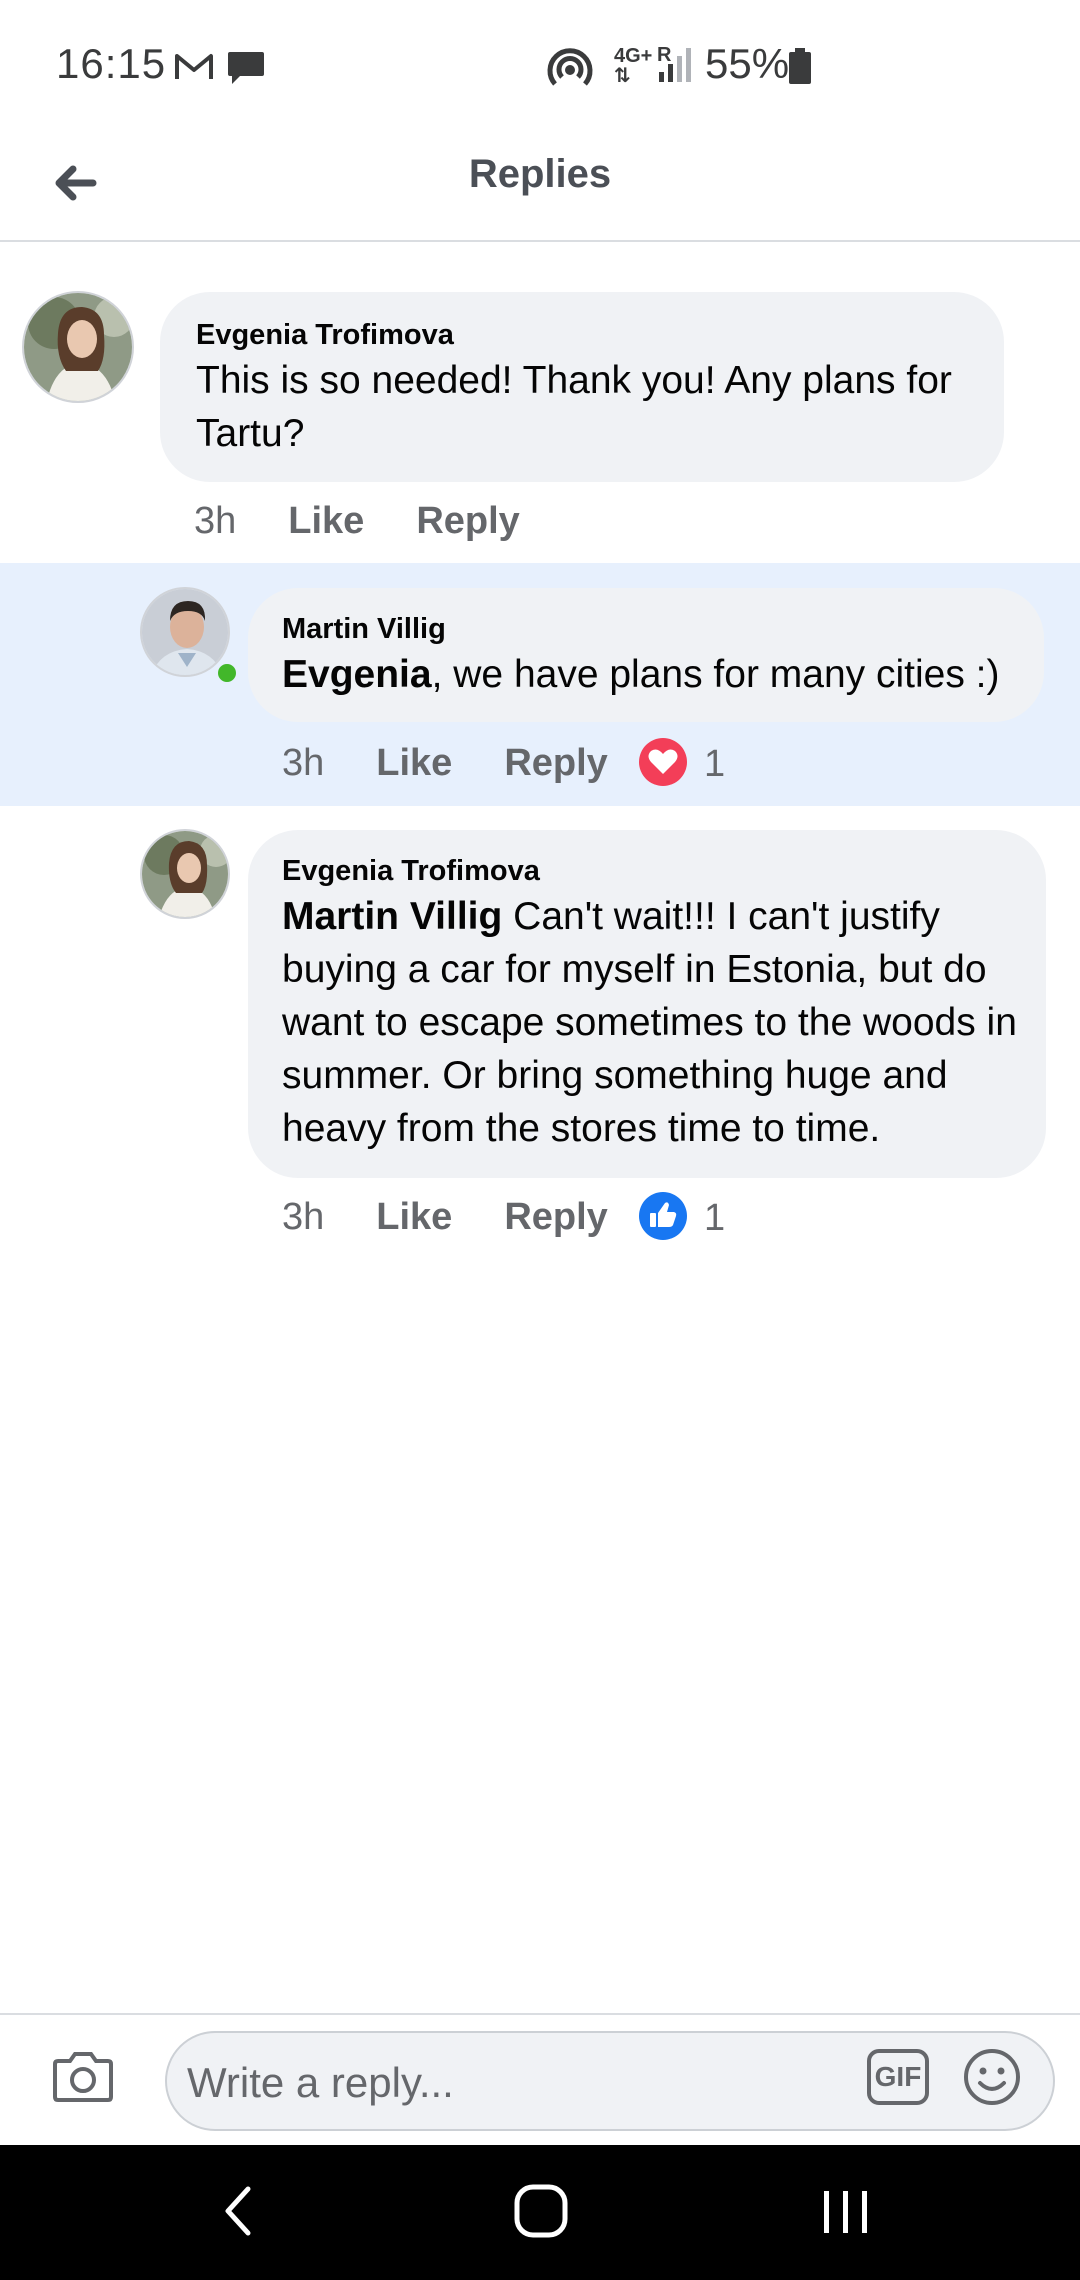 The height and width of the screenshot is (2280, 1080). Describe the element at coordinates (111, 63) in the screenshot. I see `status-time: 16:15` at that location.